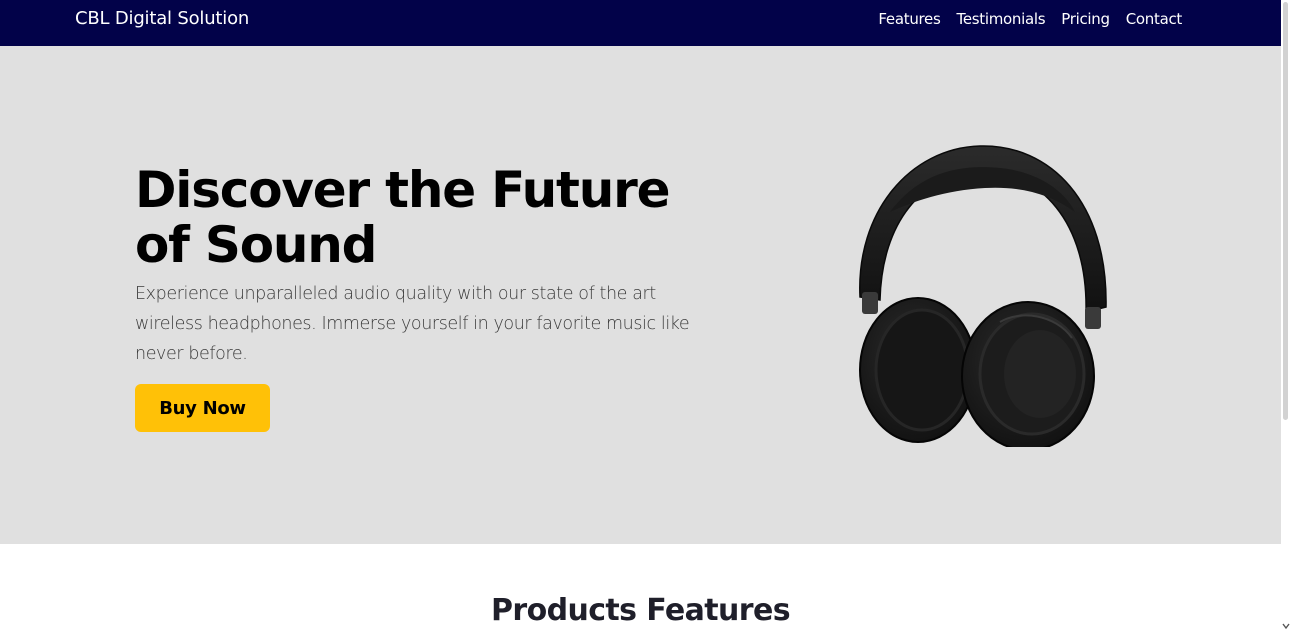 This screenshot has height=631, width=1290. I want to click on nav-link-testimonials: Testimonials, so click(1001, 19).